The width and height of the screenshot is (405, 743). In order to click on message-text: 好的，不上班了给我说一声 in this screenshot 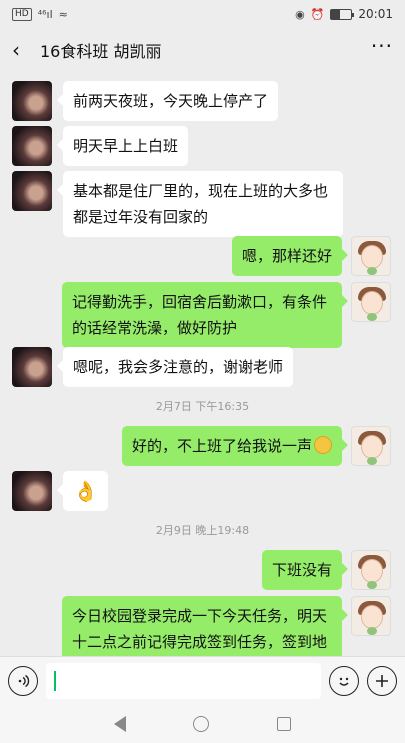, I will do `click(221, 446)`.